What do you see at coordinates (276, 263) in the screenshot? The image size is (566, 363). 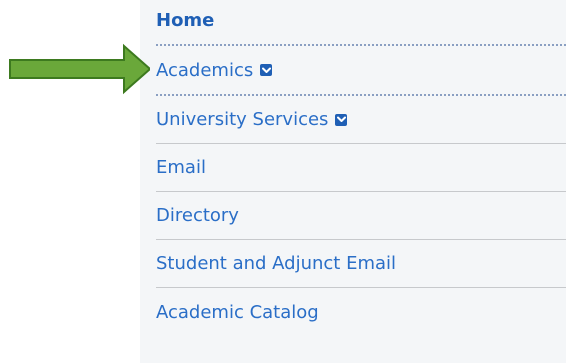 I see `nav-item-label: Student and Adjunct Email` at bounding box center [276, 263].